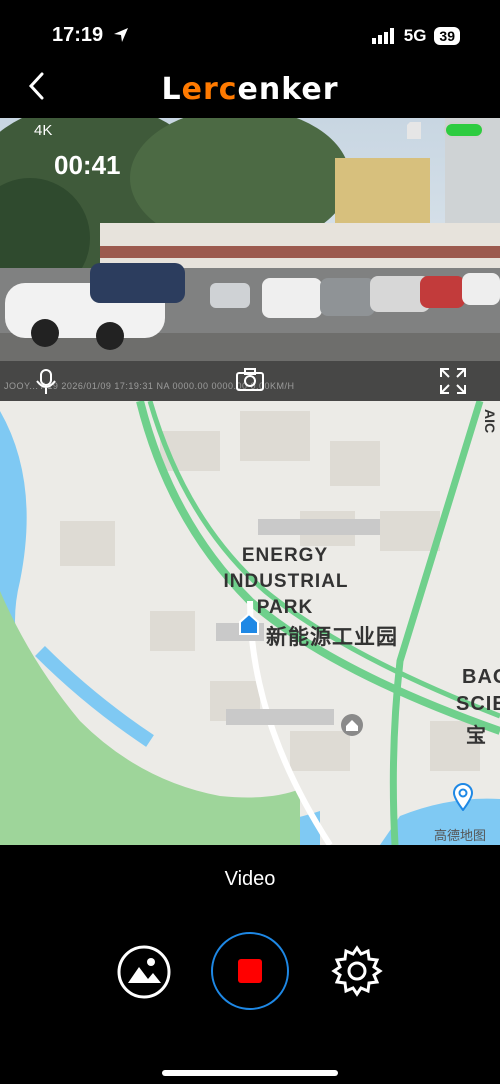  I want to click on camera-battery-indicator, so click(464, 130).